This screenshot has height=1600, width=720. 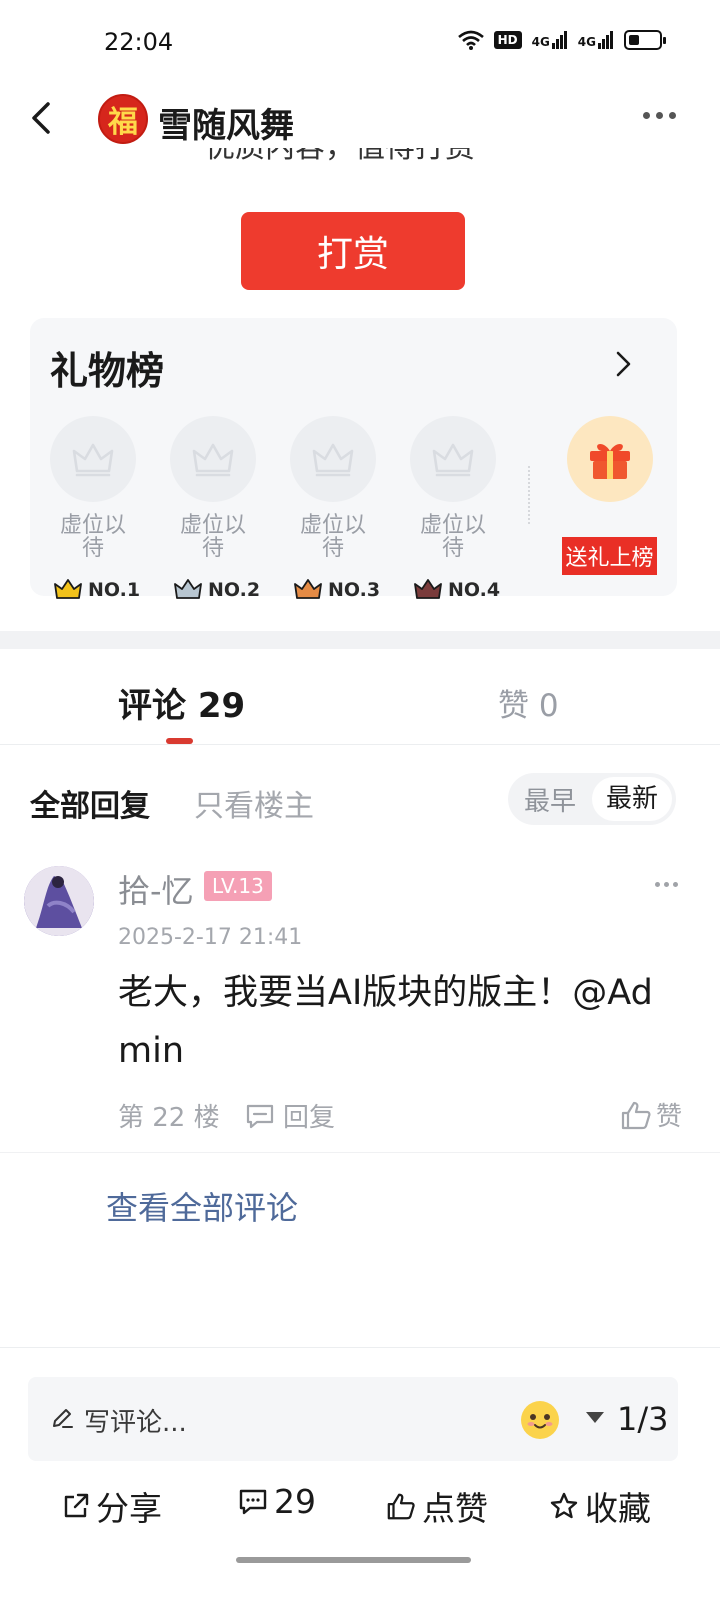 I want to click on like-comment-button: 赞, so click(x=651, y=1114).